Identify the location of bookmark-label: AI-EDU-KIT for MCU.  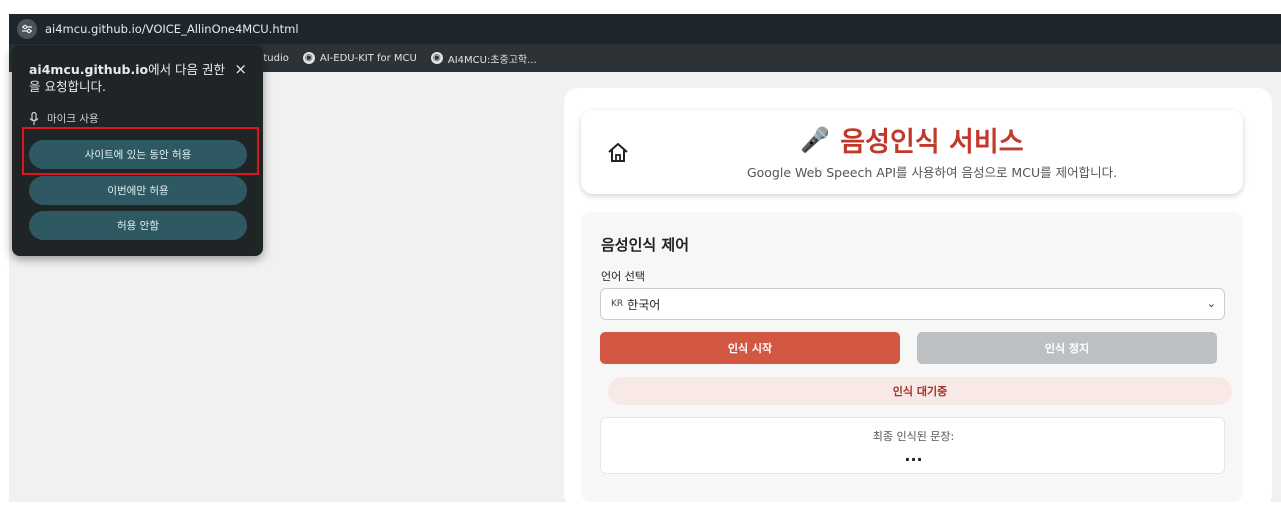
(368, 58).